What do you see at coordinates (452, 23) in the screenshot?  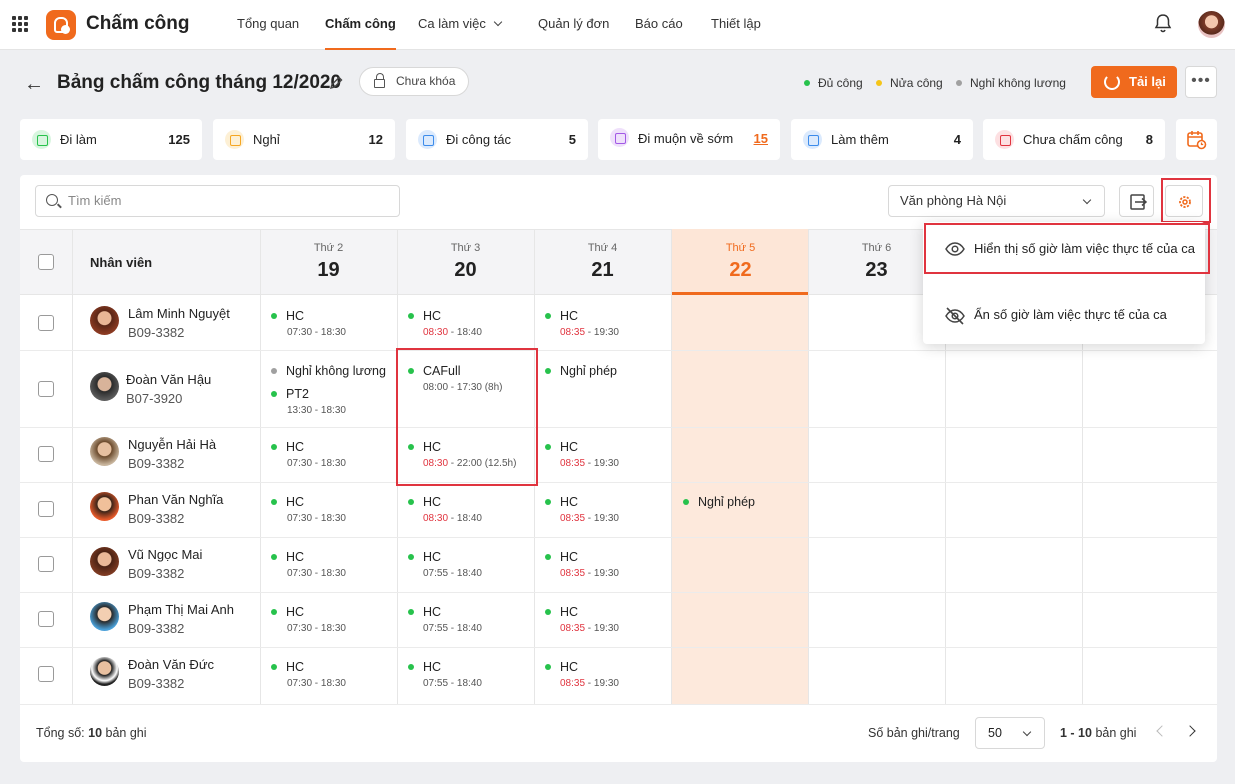 I see `nav-ca-lam-viec-label: Ca làm việc` at bounding box center [452, 23].